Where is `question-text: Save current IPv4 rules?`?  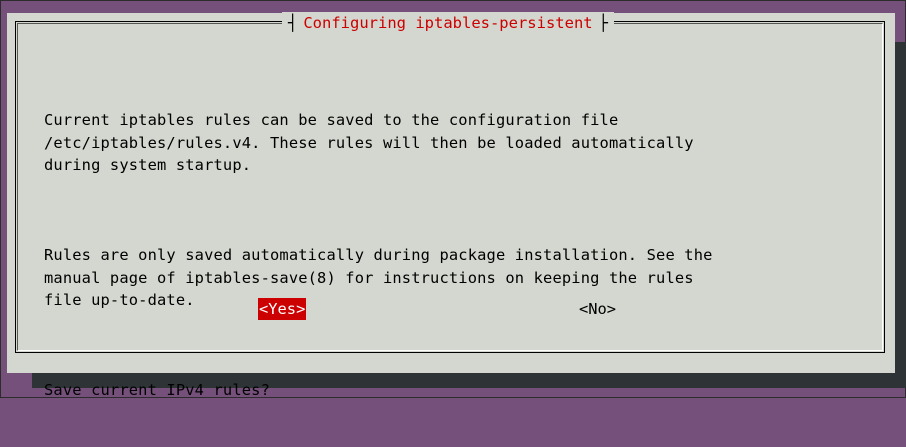
question-text: Save current IPv4 rules? is located at coordinates (157, 390).